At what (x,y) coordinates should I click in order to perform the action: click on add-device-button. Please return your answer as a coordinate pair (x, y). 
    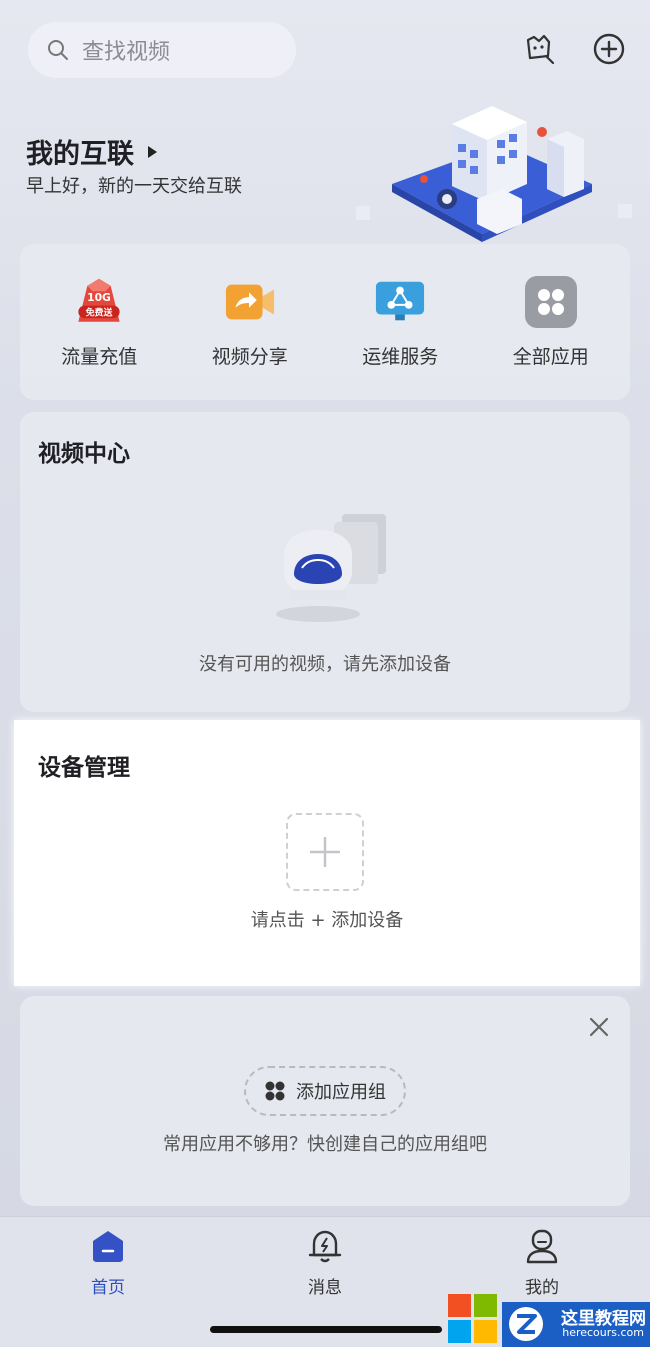
    Looking at the image, I should click on (325, 852).